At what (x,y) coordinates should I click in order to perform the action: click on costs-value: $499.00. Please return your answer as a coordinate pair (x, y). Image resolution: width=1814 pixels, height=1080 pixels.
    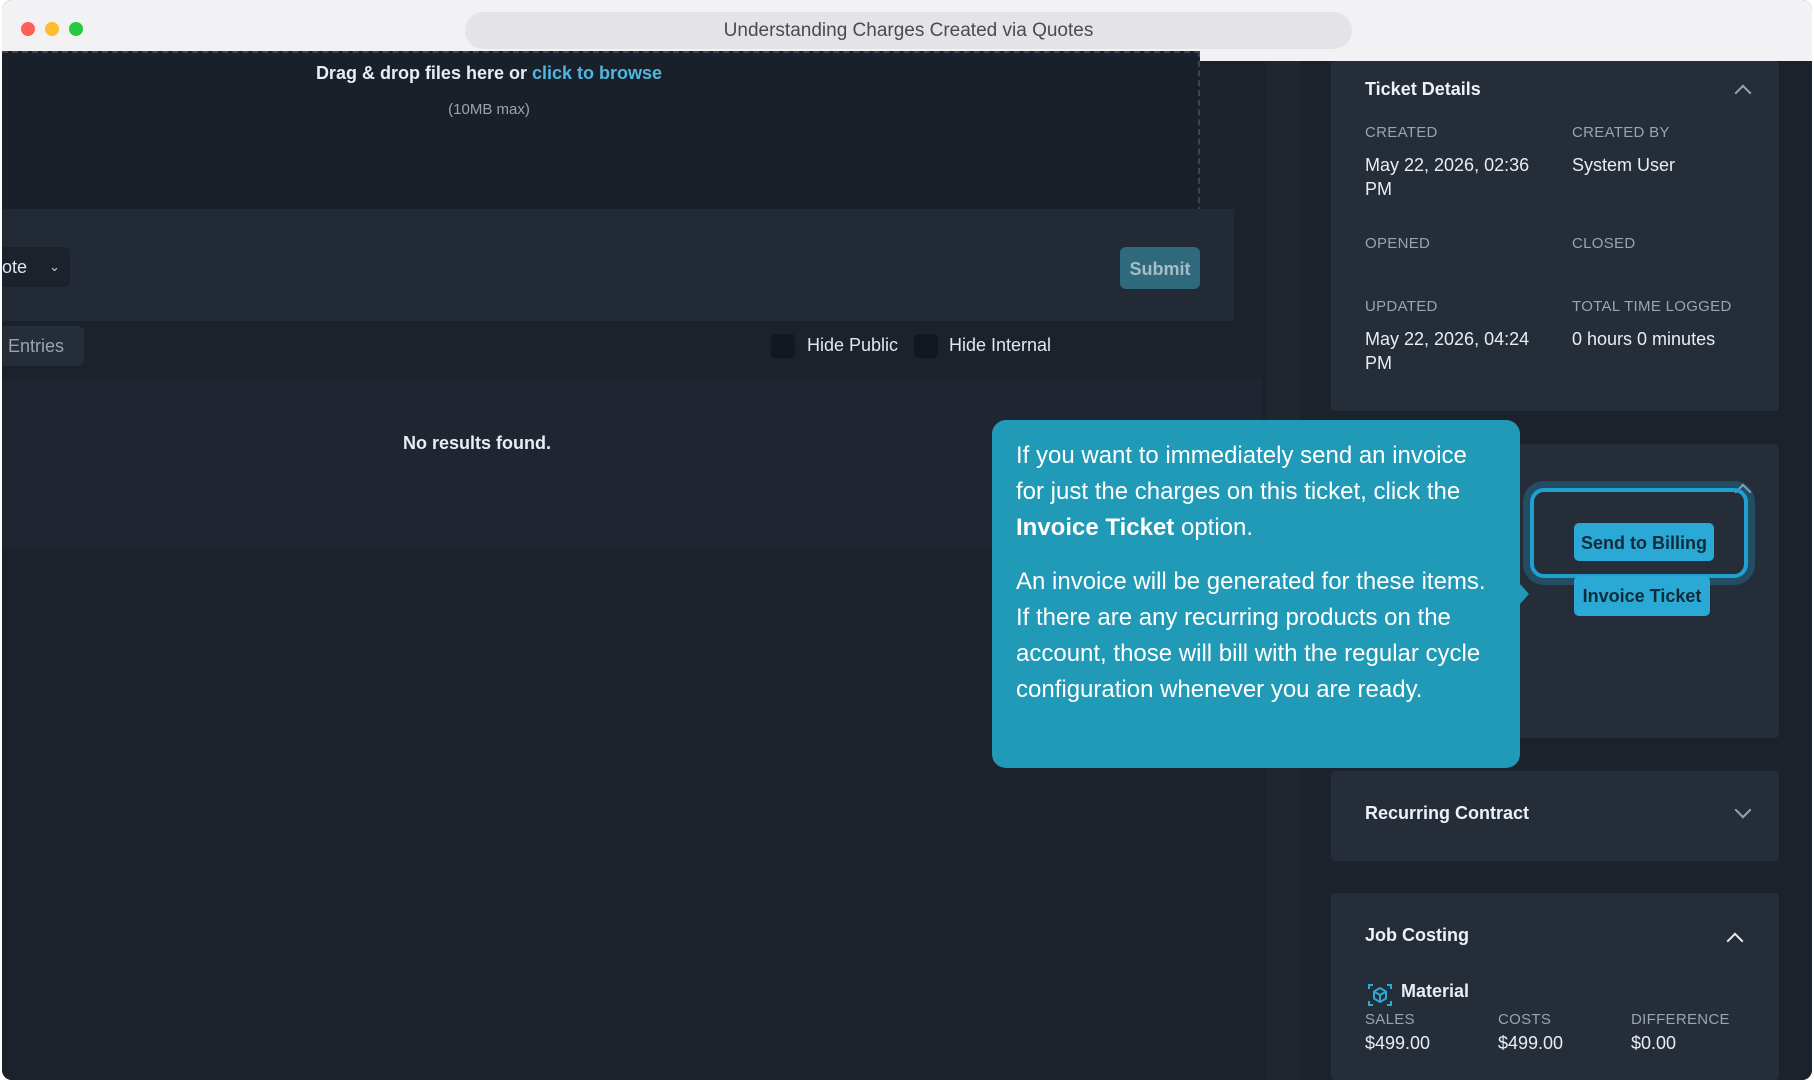
    Looking at the image, I should click on (1531, 1043).